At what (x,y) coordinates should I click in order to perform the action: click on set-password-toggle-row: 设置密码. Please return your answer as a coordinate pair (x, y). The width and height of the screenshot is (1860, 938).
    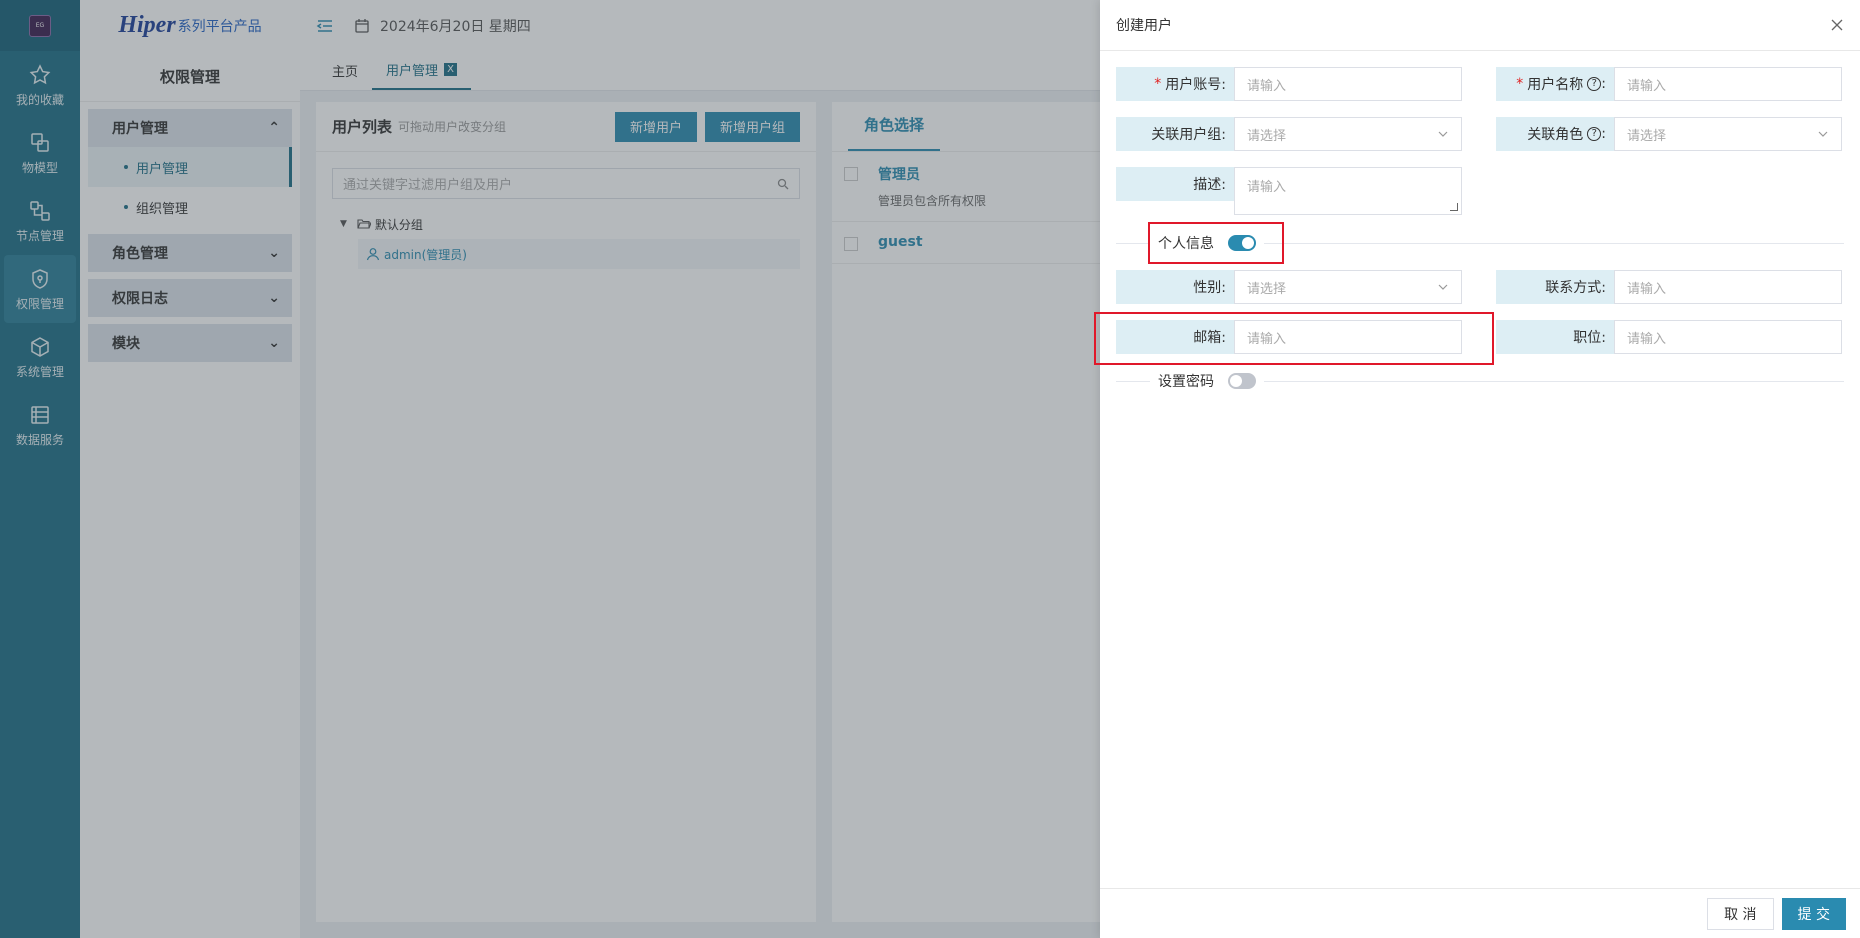
    Looking at the image, I should click on (1207, 381).